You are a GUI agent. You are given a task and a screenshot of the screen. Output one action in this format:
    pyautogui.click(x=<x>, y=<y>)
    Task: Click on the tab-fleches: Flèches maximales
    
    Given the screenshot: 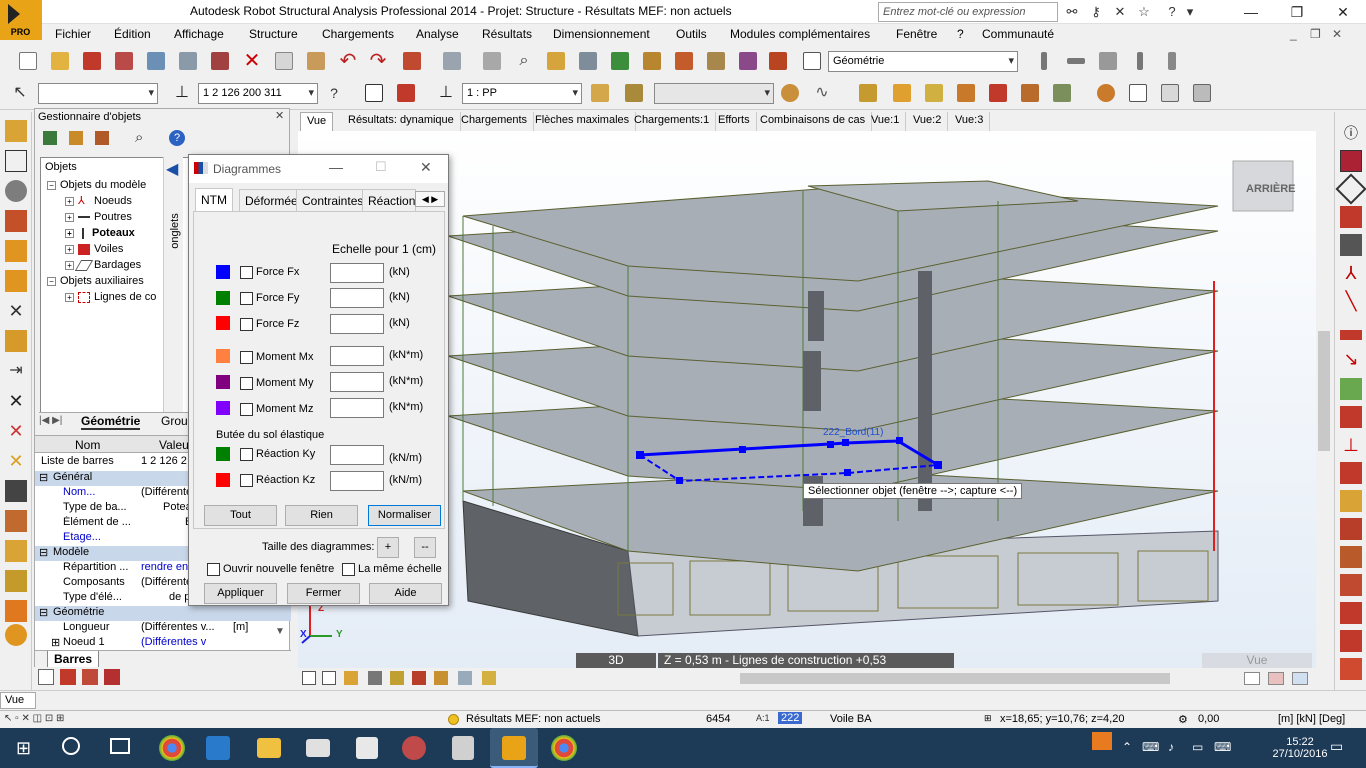 What is the action you would take?
    pyautogui.click(x=583, y=121)
    